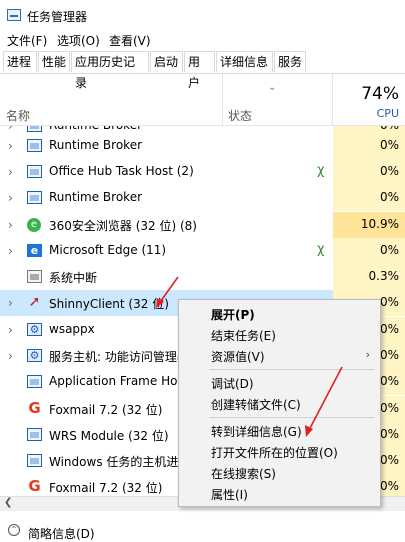  What do you see at coordinates (20, 61) in the screenshot?
I see `tab-processes: 进程` at bounding box center [20, 61].